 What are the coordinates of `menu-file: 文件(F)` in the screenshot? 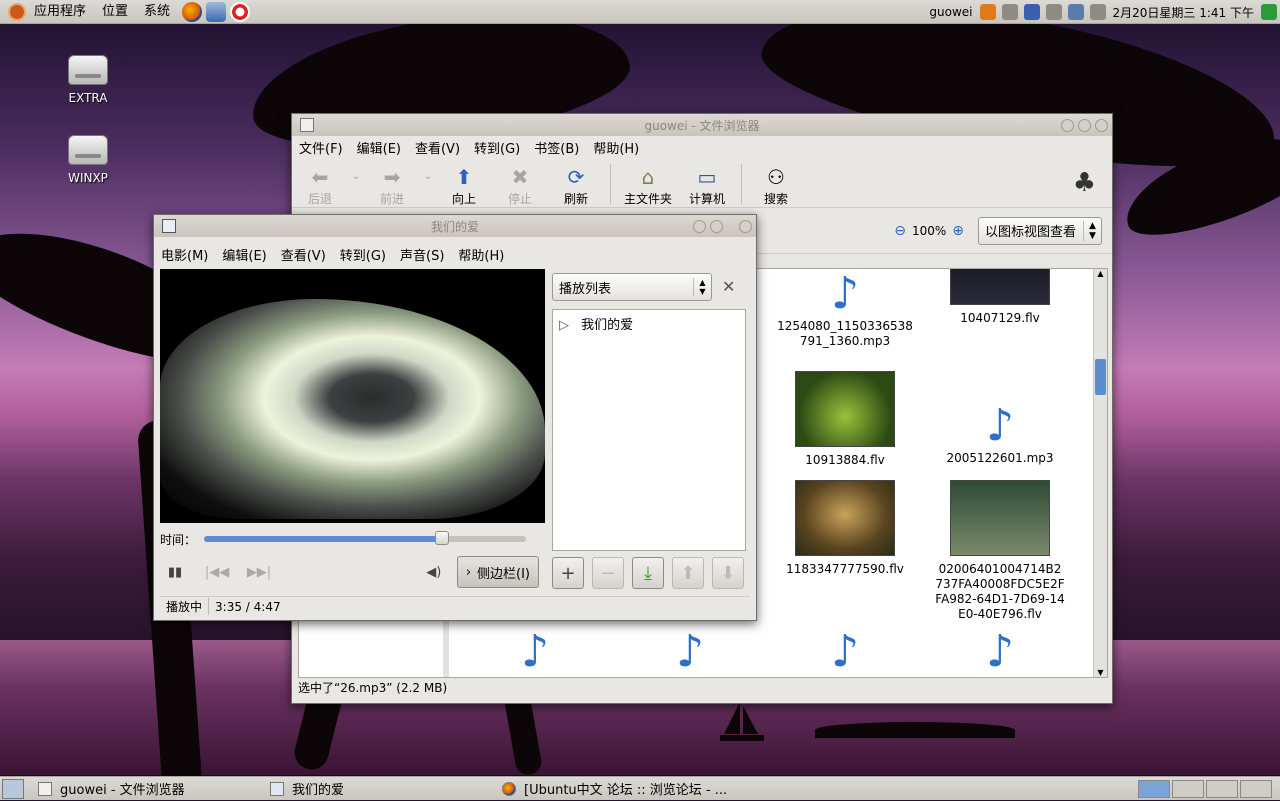 It's located at (321, 147).